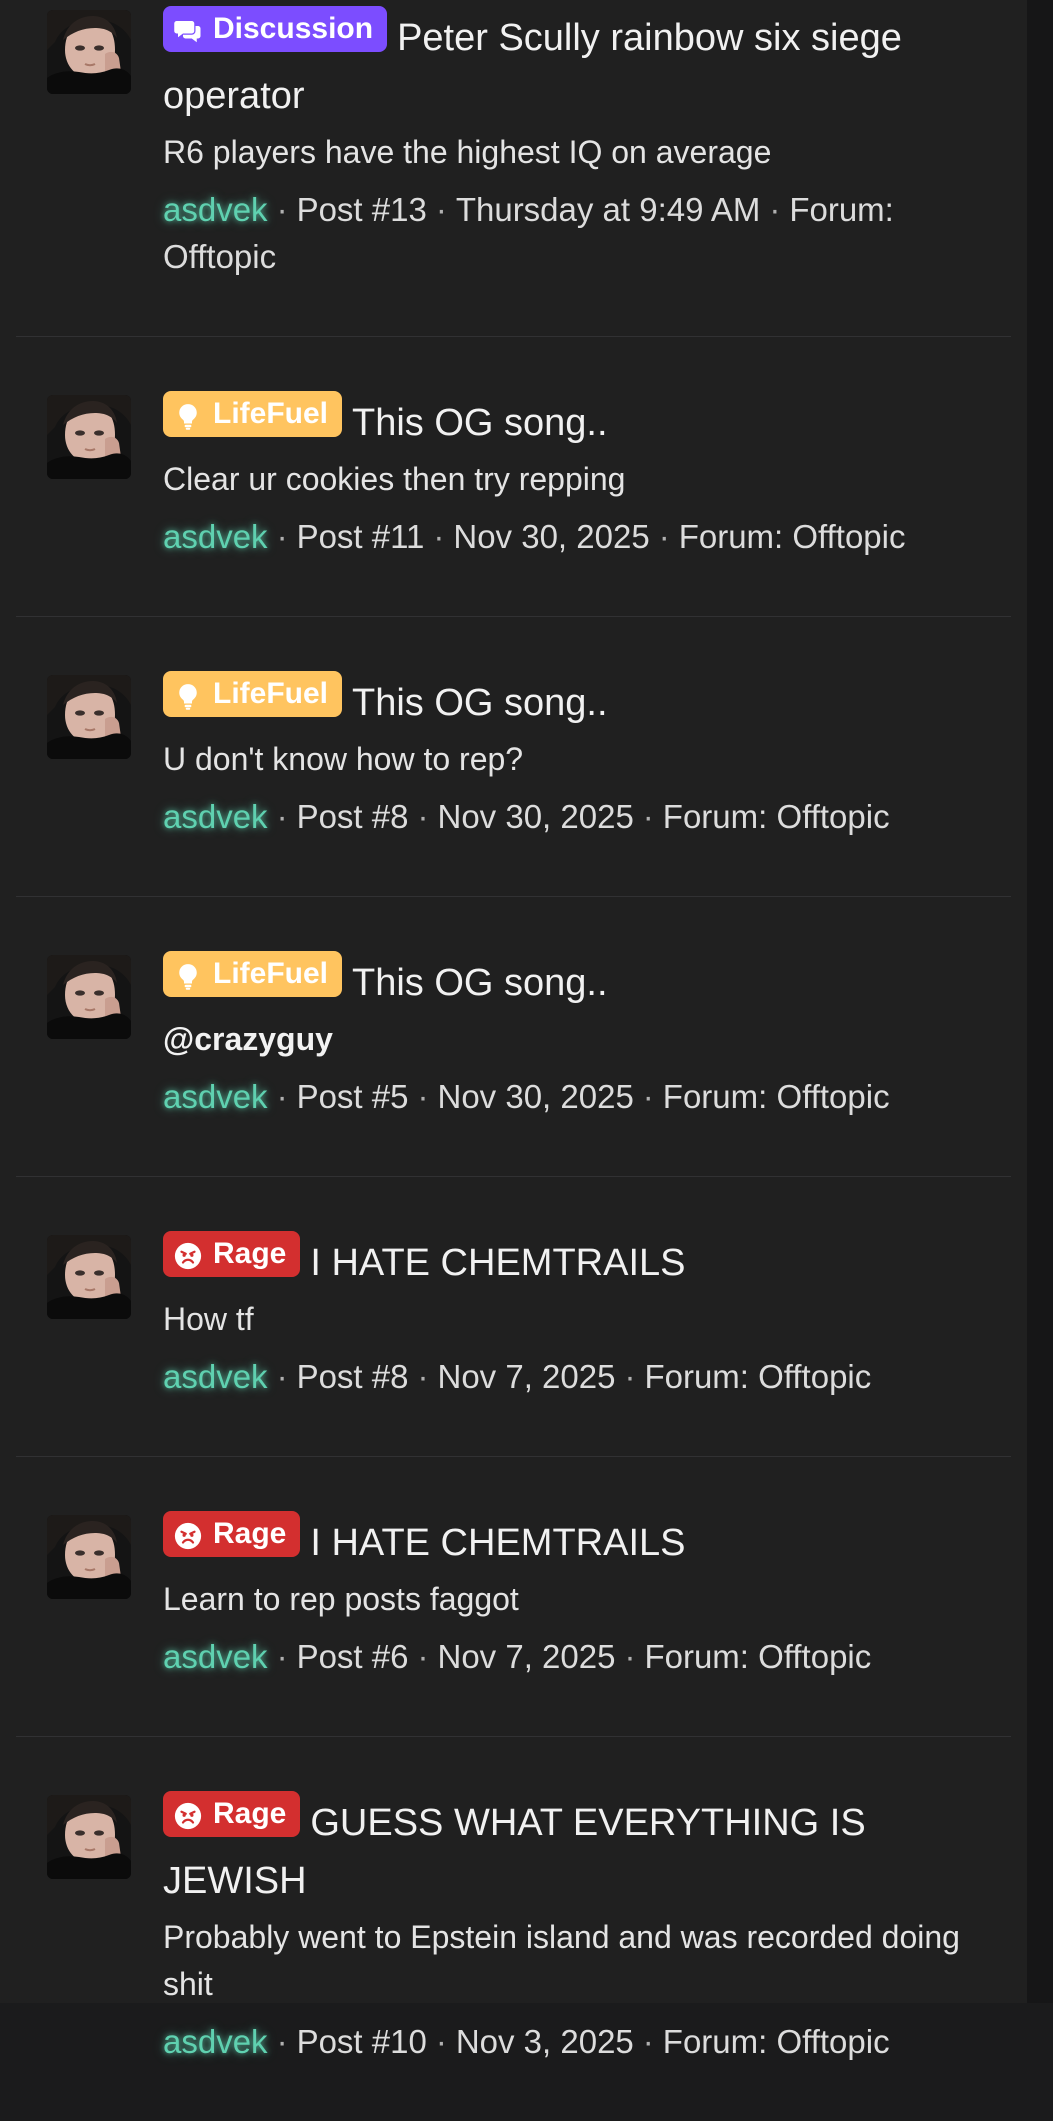 The width and height of the screenshot is (1053, 2121). I want to click on post-number: Post #5, so click(353, 1096).